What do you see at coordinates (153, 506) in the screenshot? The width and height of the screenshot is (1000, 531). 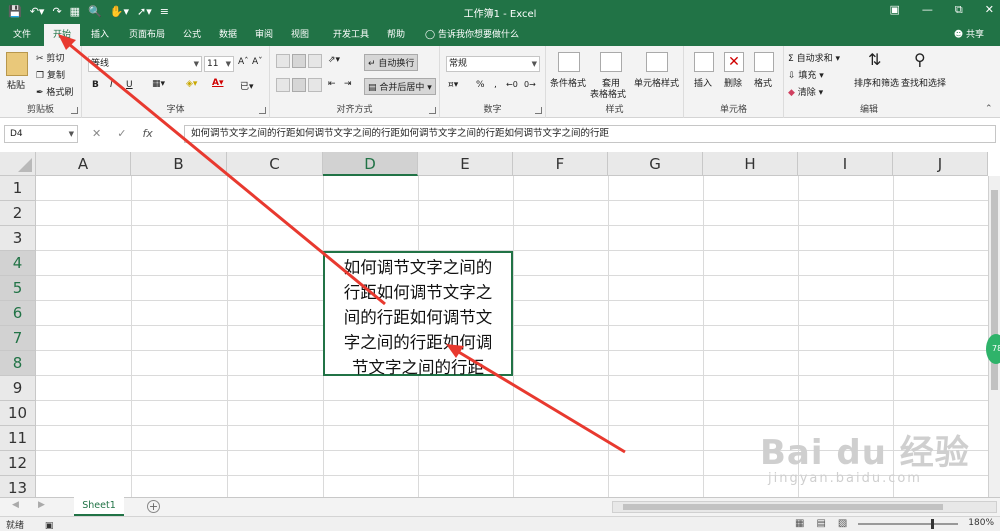 I see `add-sheet-icon: +` at bounding box center [153, 506].